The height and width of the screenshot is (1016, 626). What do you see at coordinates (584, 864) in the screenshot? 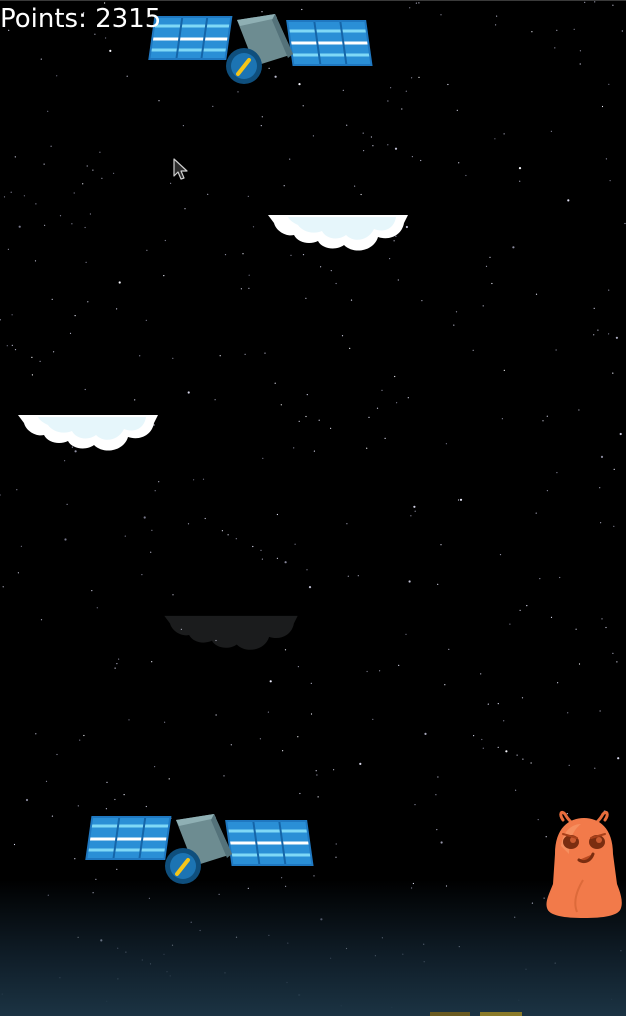
I see `orange-alien-icon` at bounding box center [584, 864].